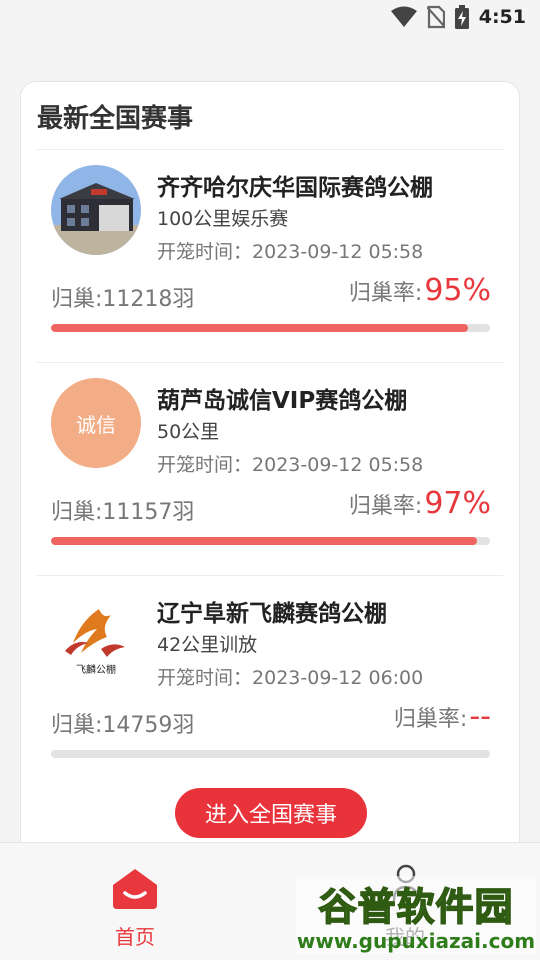  I want to click on watermark-logo: 谷普软件园 www.gupuxiazai.com, so click(416, 915).